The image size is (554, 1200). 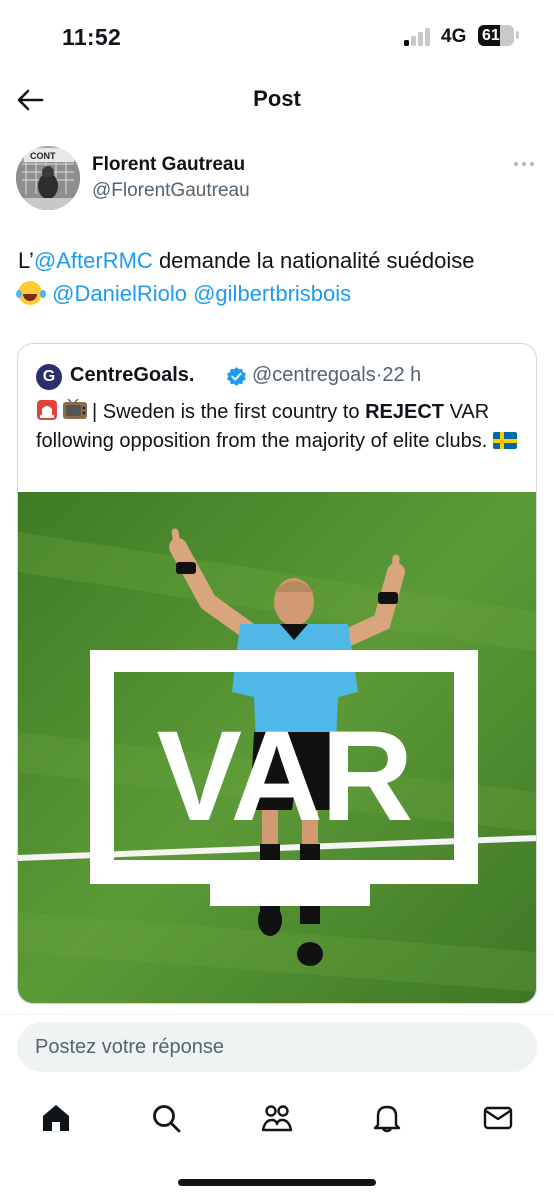 I want to click on tab-communities, so click(x=277, y=1118).